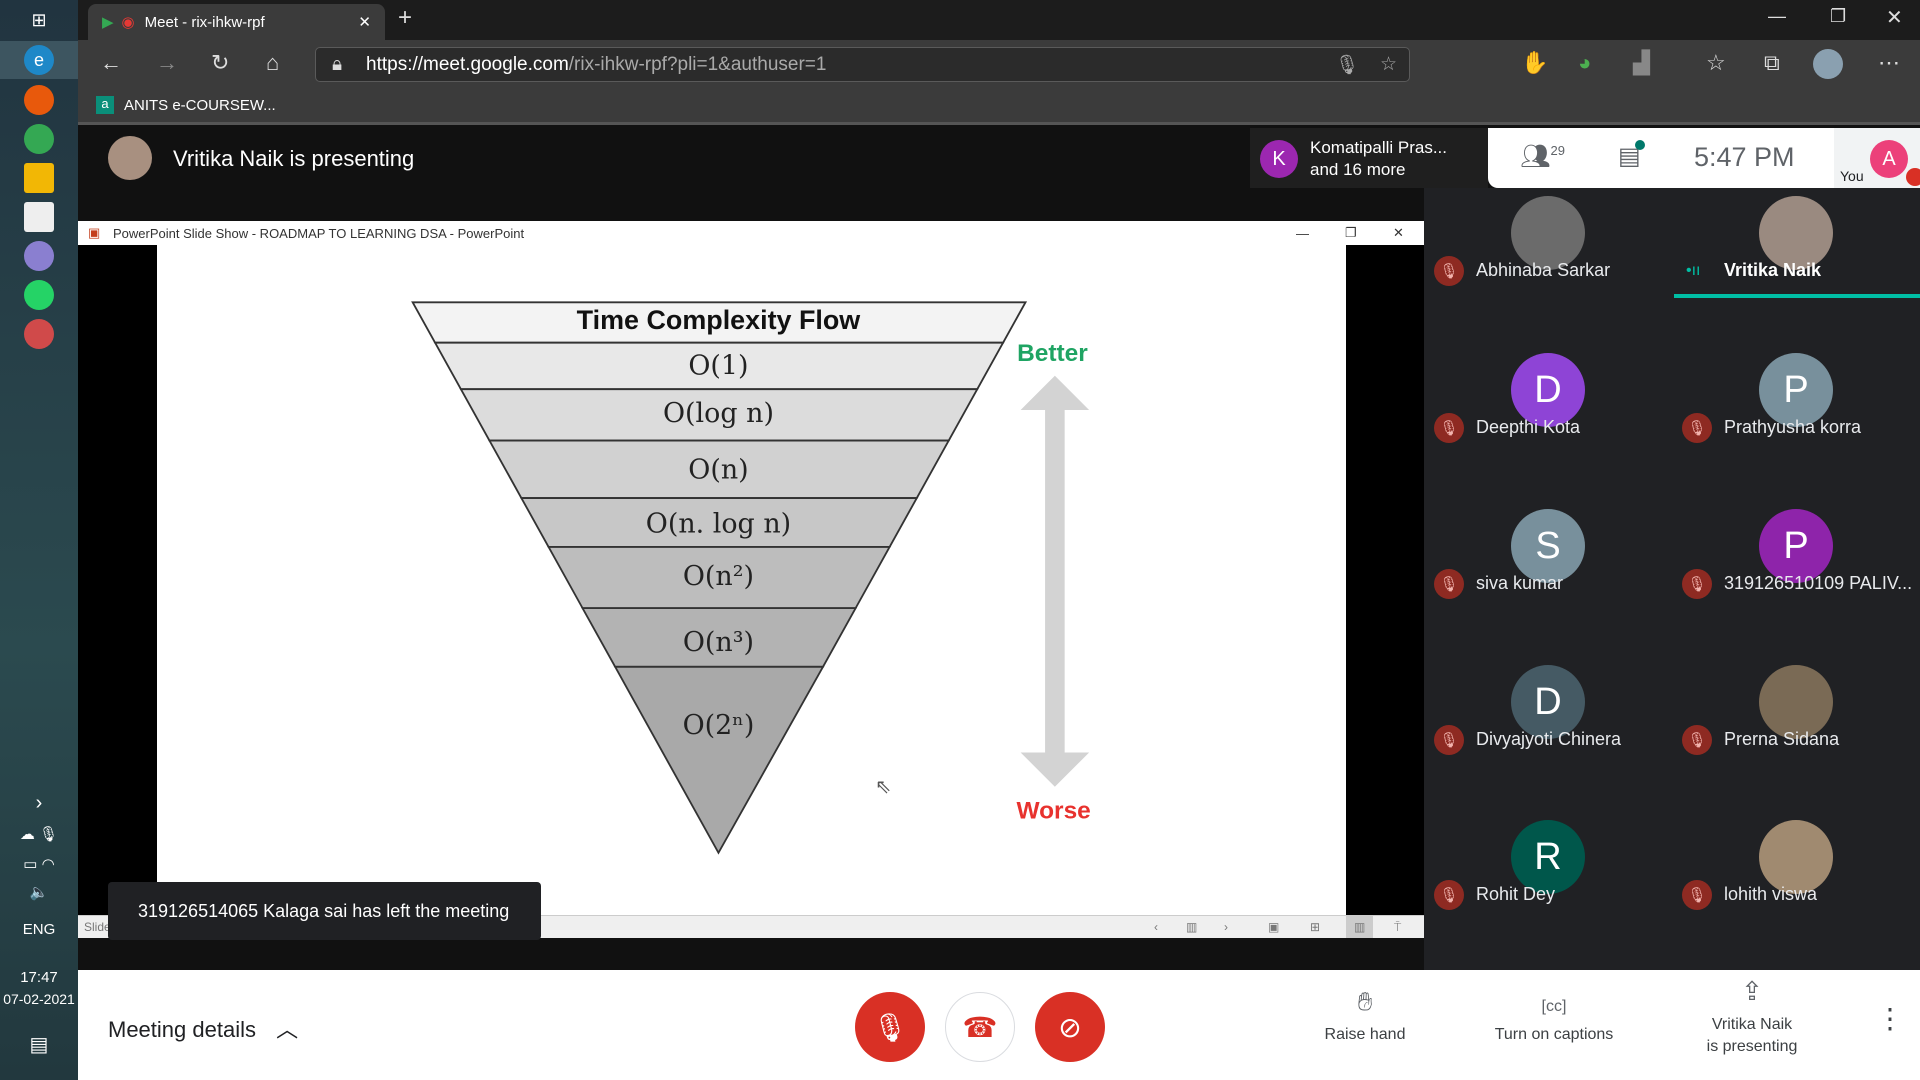 The height and width of the screenshot is (1080, 1920). Describe the element at coordinates (1796, 736) in the screenshot. I see `participant-tile: 🎙︎ Prerna Sidana` at that location.